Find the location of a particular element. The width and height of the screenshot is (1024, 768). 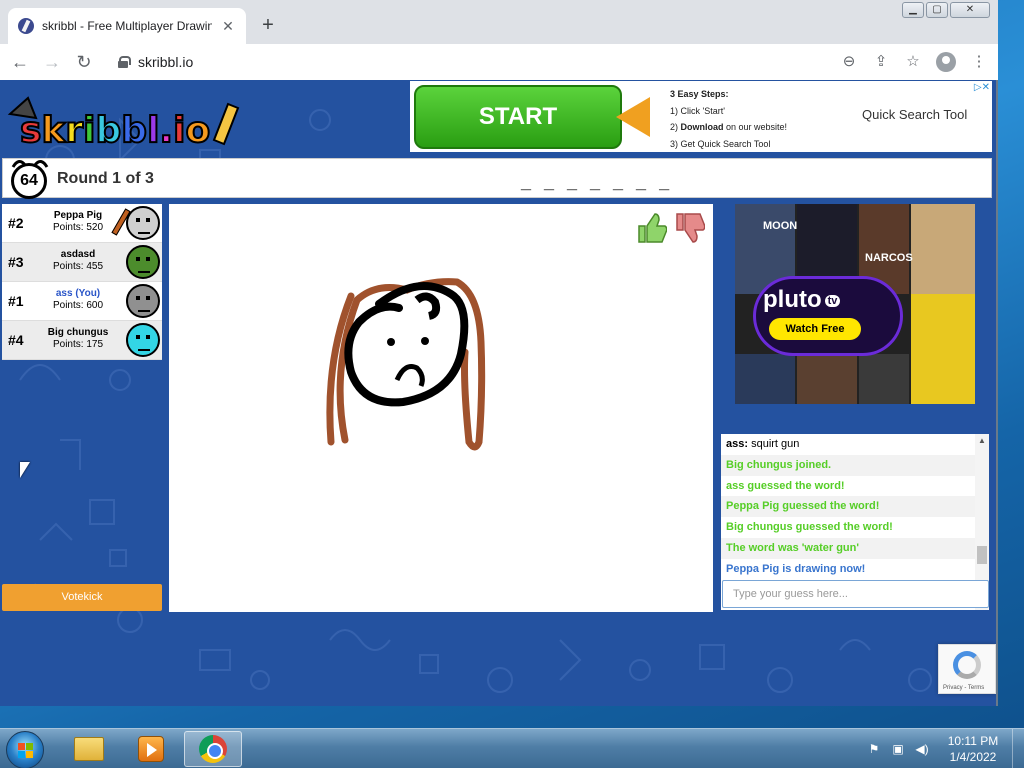

ad-arrow-icon is located at coordinates (633, 117).